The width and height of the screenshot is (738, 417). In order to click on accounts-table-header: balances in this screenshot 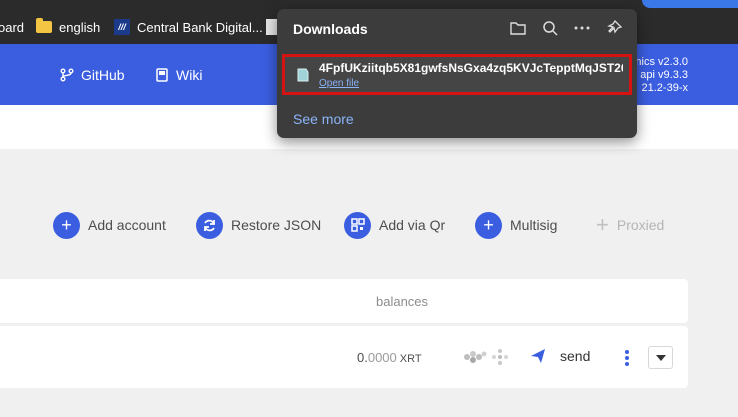, I will do `click(344, 301)`.